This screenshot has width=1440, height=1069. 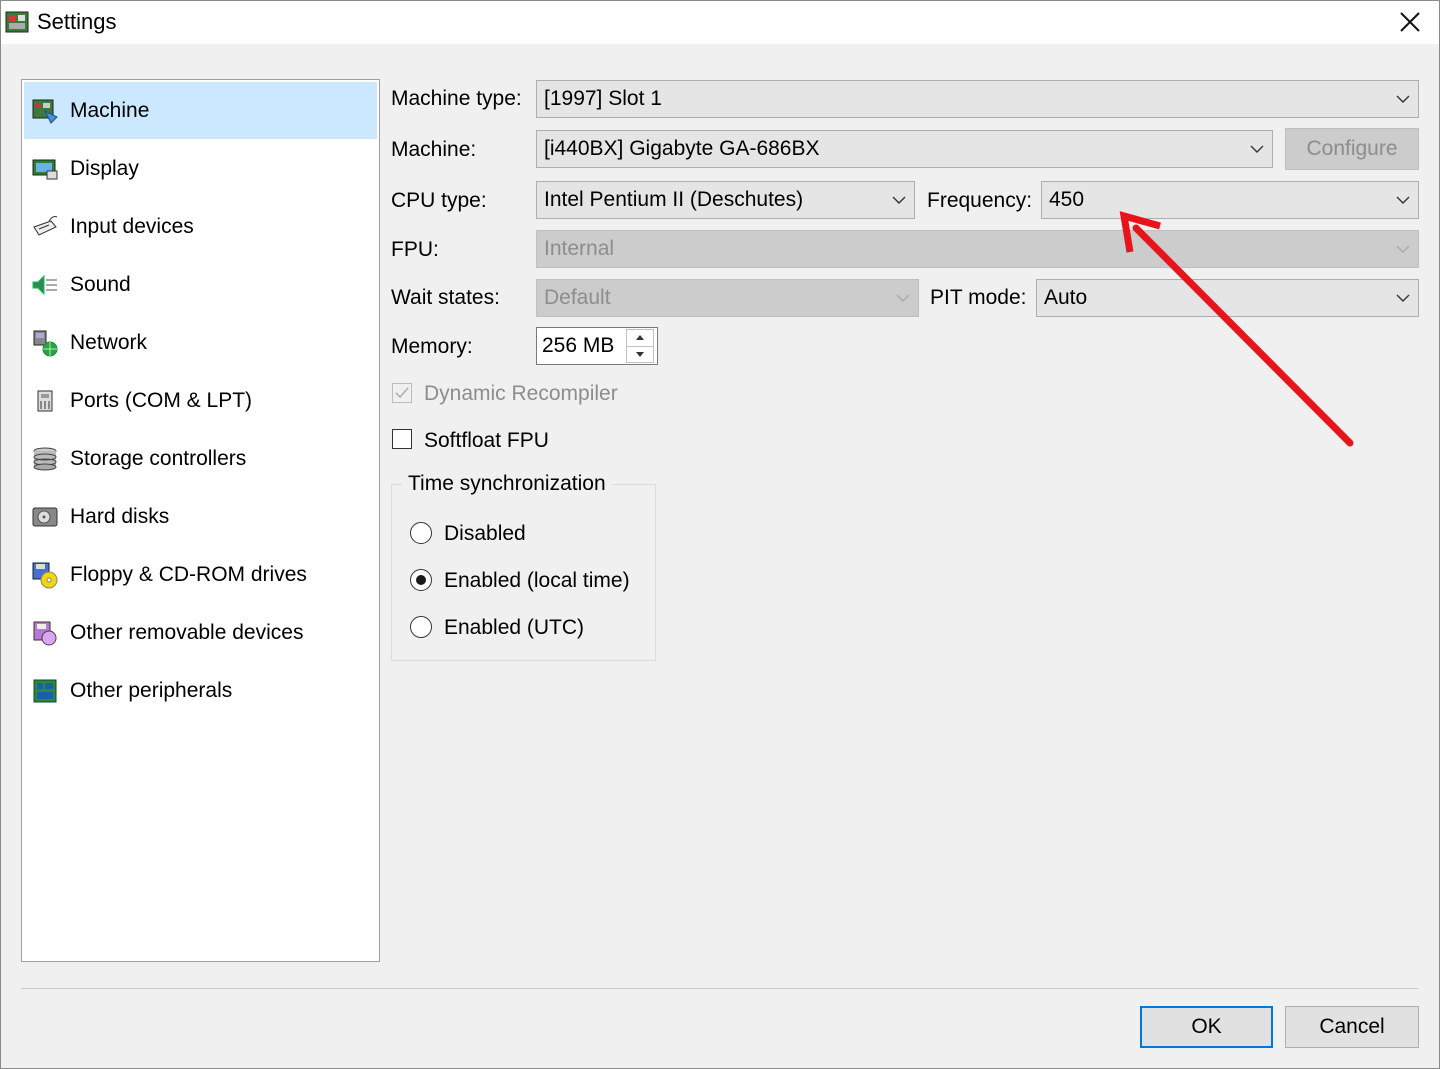 I want to click on storage-icon, so click(x=45, y=459).